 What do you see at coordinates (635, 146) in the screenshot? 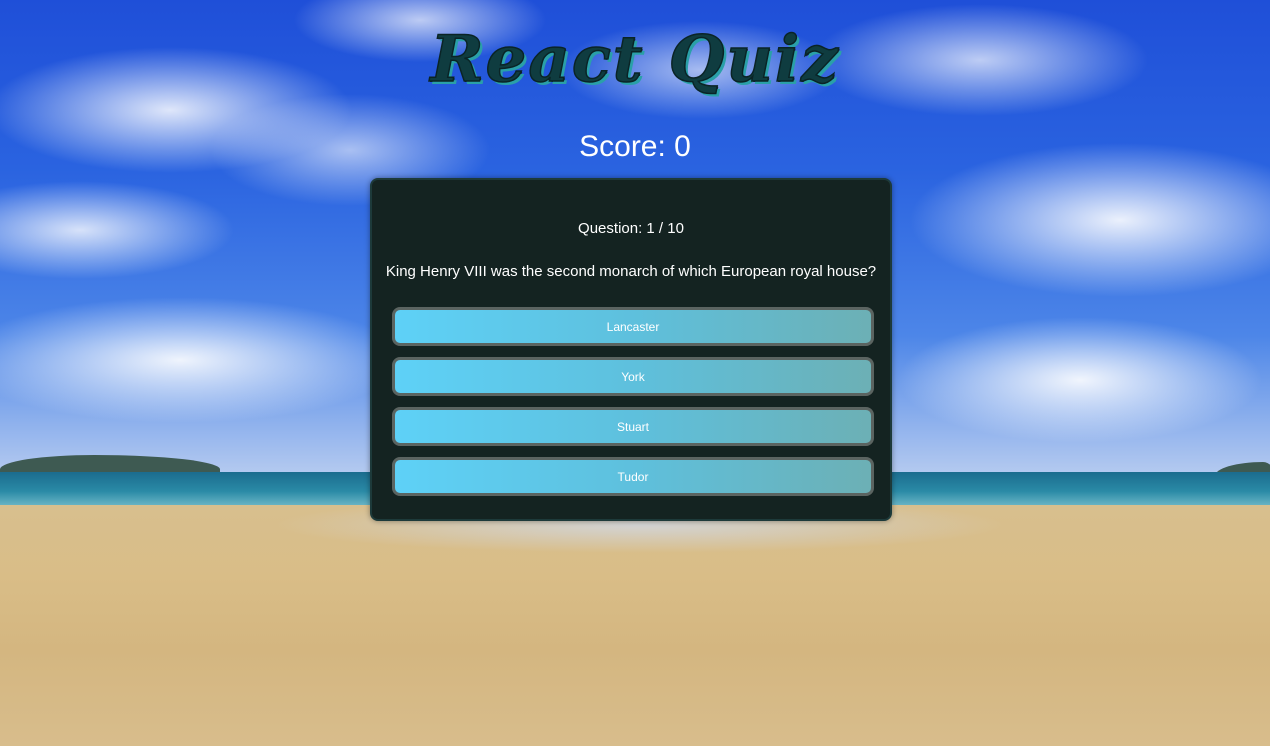
I see `score-display: Score: 0` at bounding box center [635, 146].